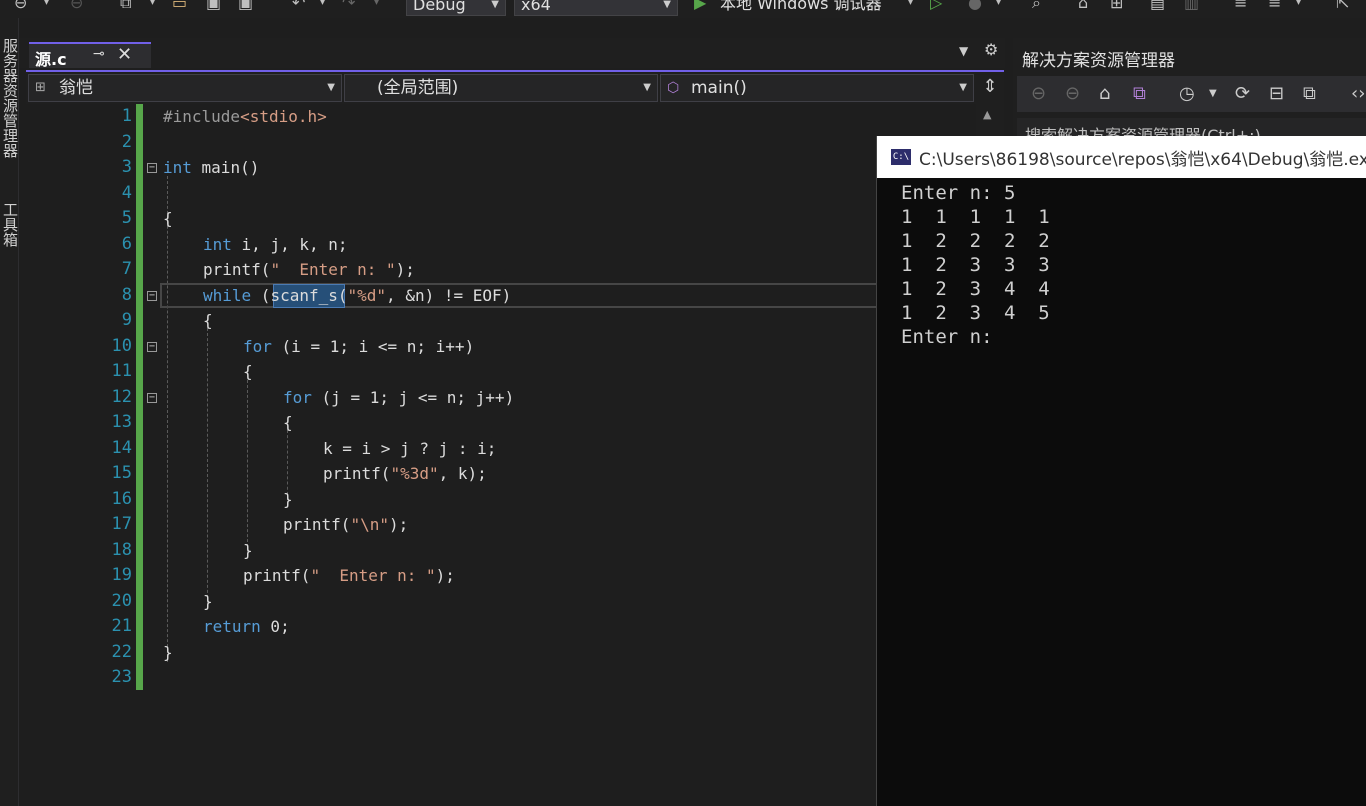 This screenshot has width=1366, height=806. I want to click on console-line: 1 2 3 4 4, so click(975, 289).